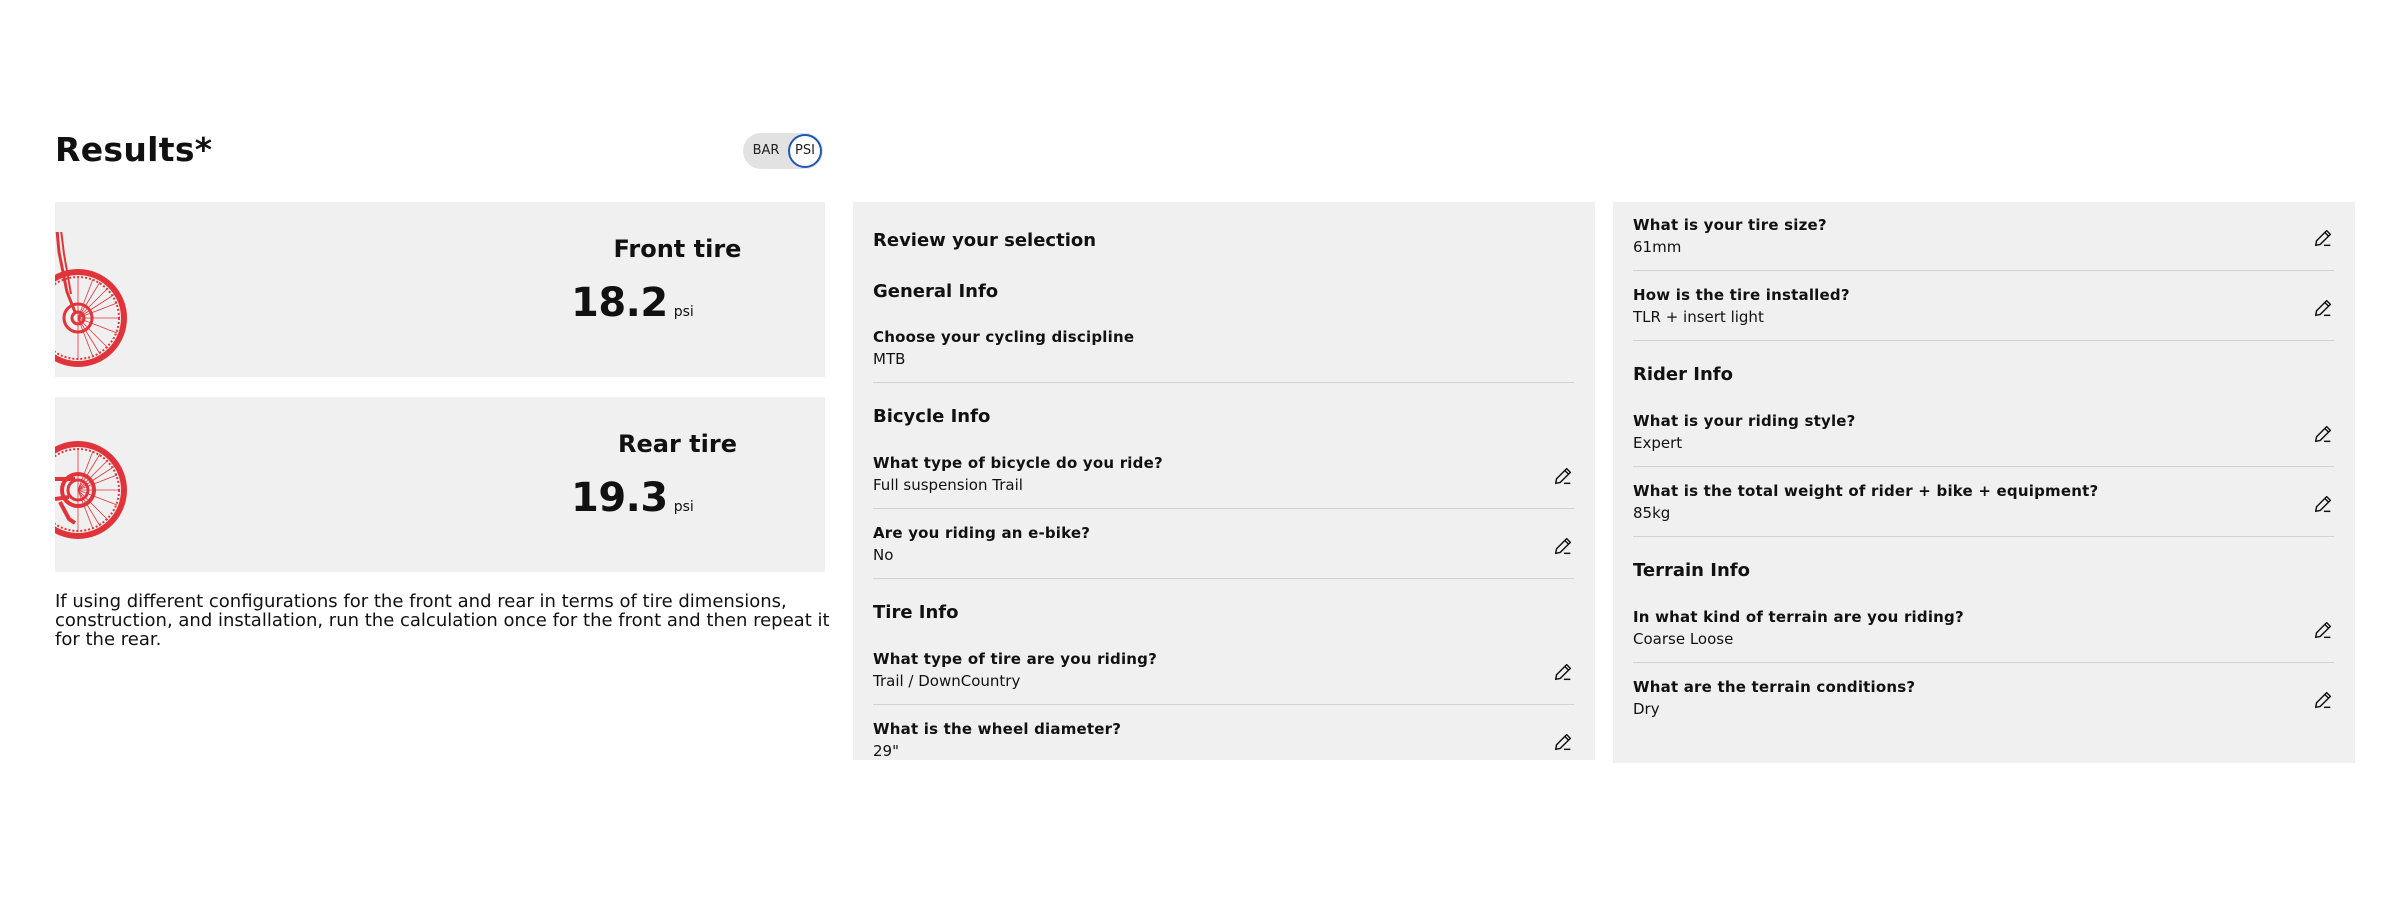 The width and height of the screenshot is (2400, 900). I want to click on question-label: How is the tire installed?, so click(1741, 295).